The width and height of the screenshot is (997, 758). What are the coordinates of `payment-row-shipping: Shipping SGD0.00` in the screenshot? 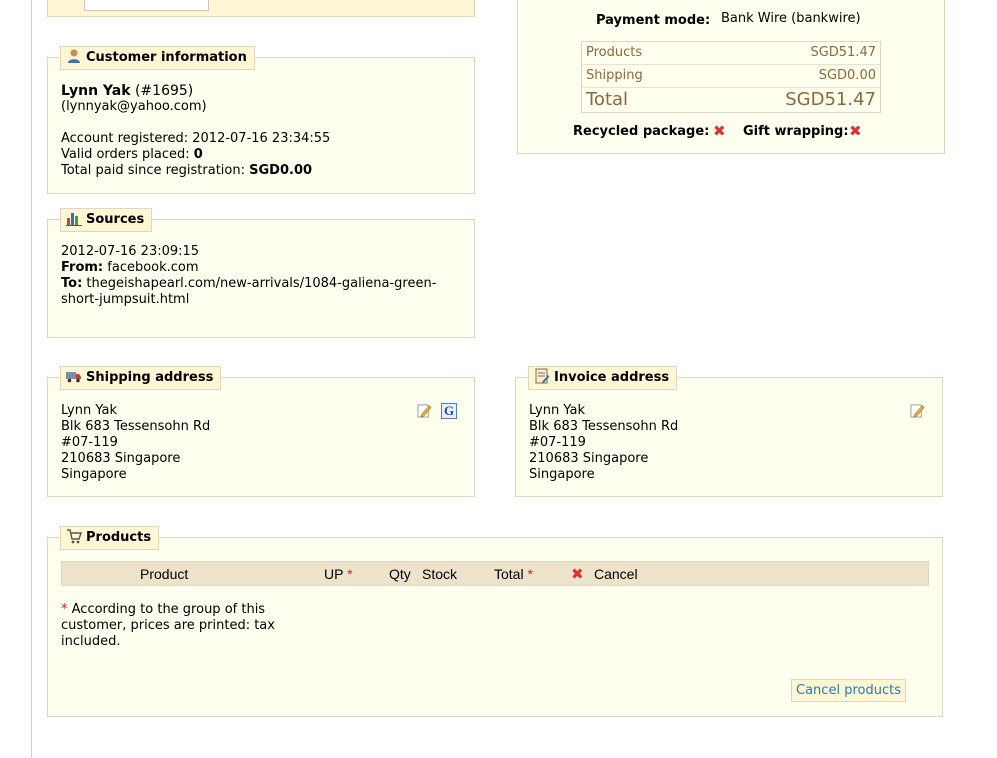 It's located at (731, 76).